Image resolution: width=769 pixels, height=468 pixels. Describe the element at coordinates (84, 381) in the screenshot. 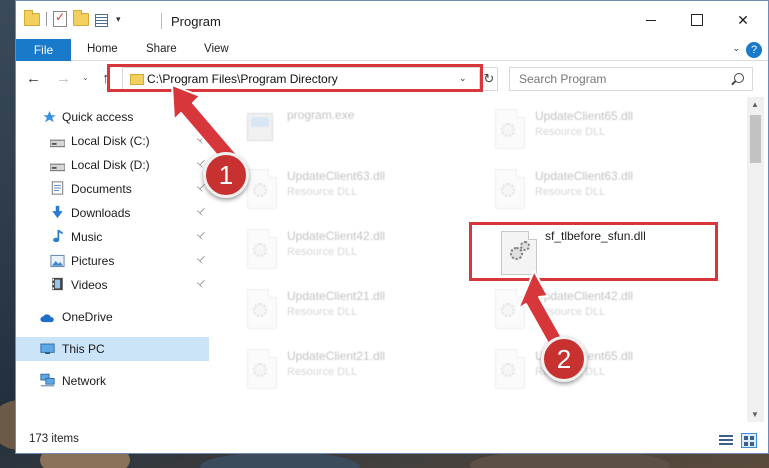

I see `sidebar-item-label: Network` at that location.